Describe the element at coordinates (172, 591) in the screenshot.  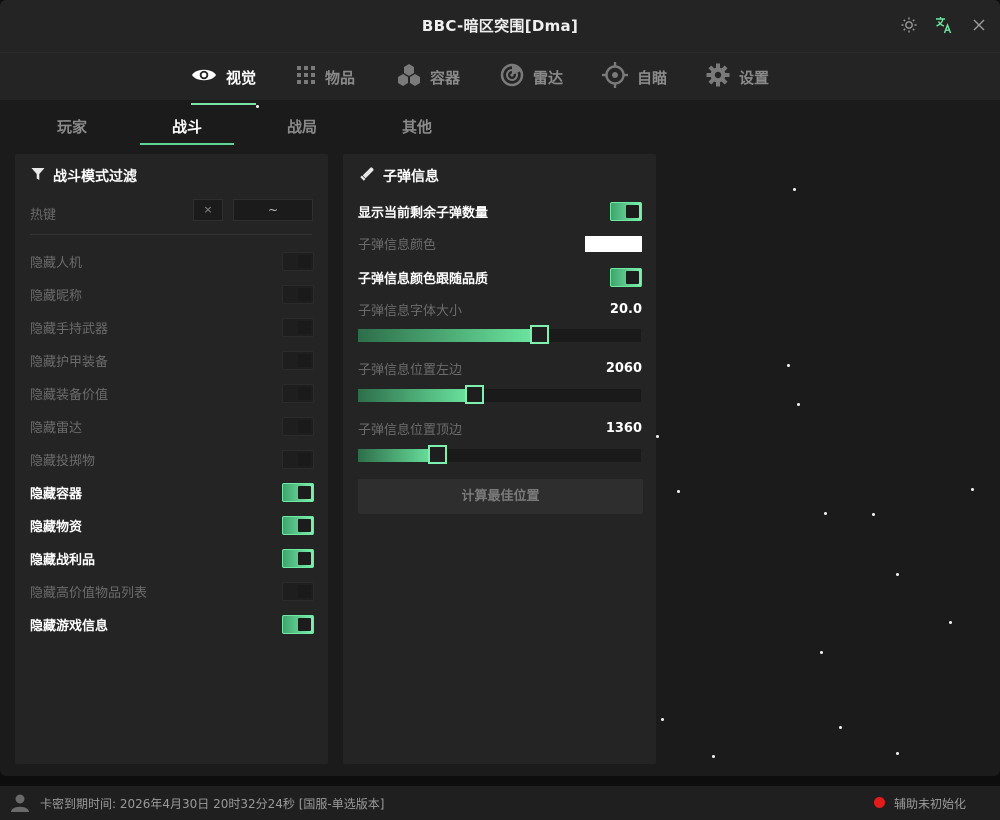
I see `filter-row-hide-high-value-list: 隐藏高价值物品列表` at that location.